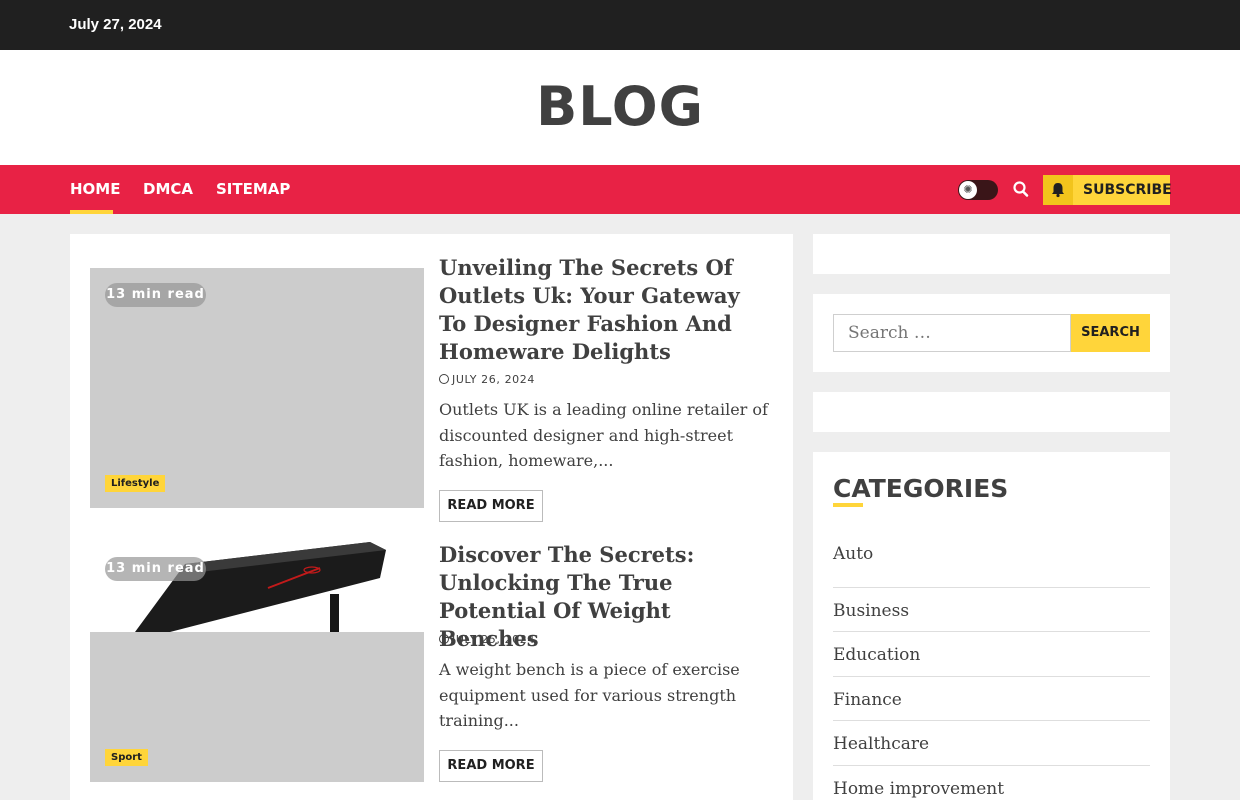  Describe the element at coordinates (991, 565) in the screenshot. I see `category-link: Auto` at that location.